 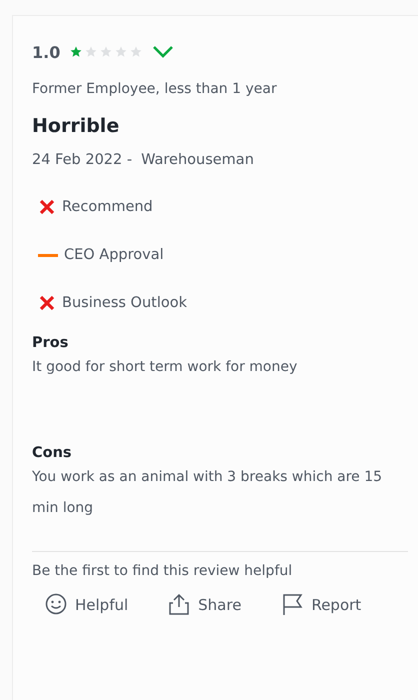 I want to click on report-button: Report, so click(x=321, y=604).